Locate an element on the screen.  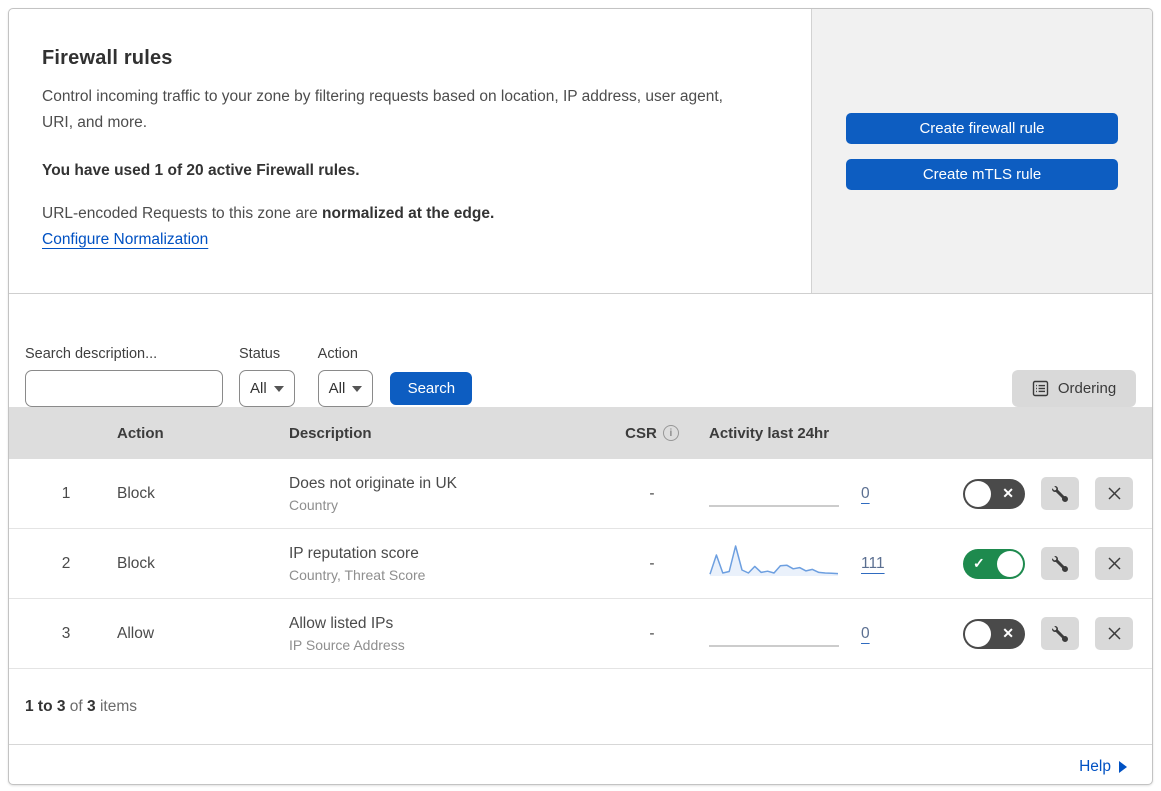
status-label: Status is located at coordinates (260, 354).